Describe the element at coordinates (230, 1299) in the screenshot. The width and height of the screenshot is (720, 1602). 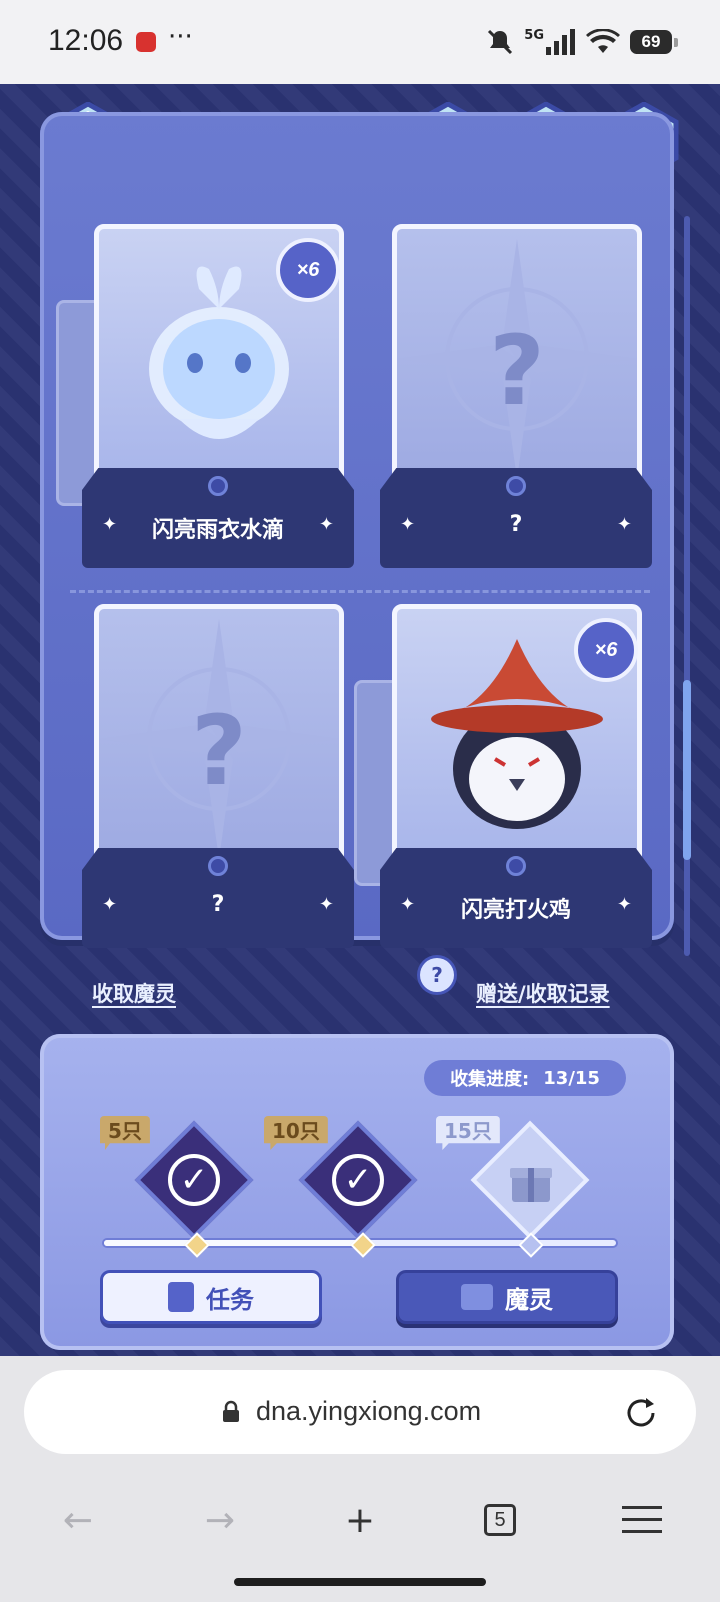
I see `task-button-label: 任务` at that location.